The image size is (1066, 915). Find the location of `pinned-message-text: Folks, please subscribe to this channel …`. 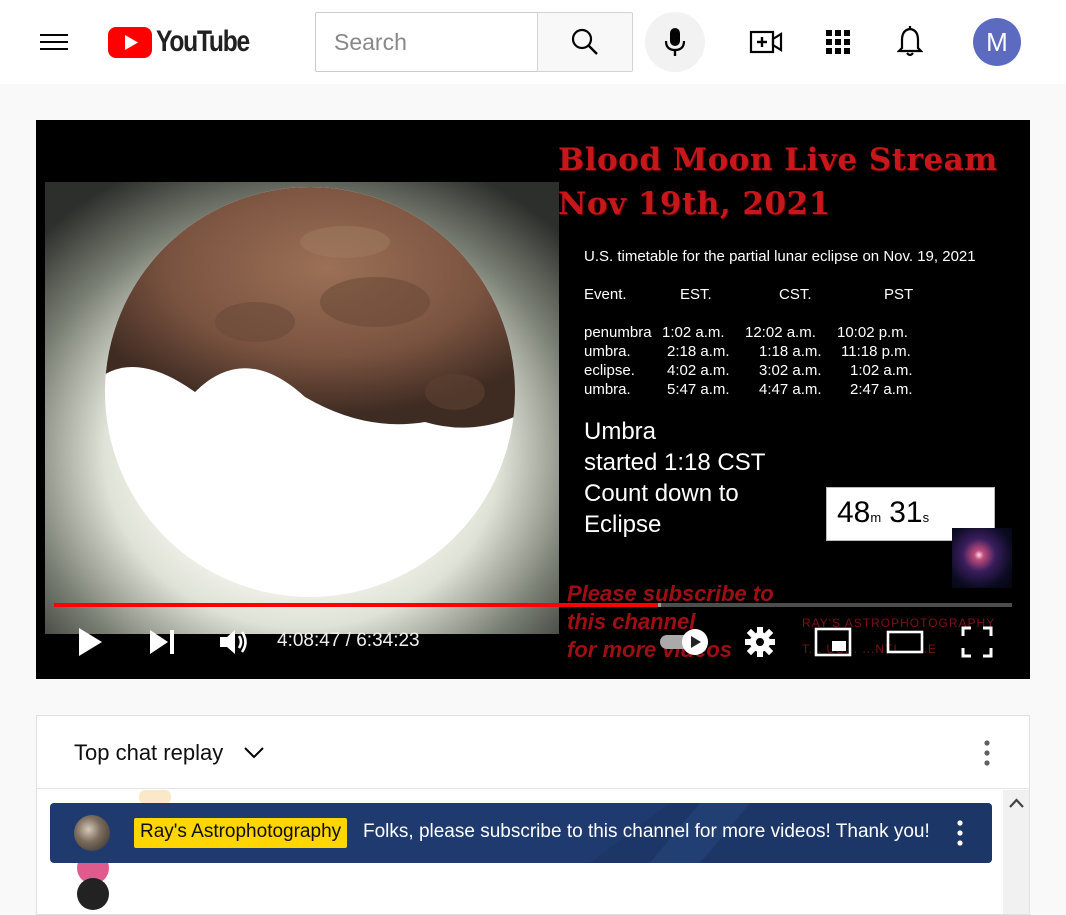

pinned-message-text: Folks, please subscribe to this channel … is located at coordinates (646, 831).